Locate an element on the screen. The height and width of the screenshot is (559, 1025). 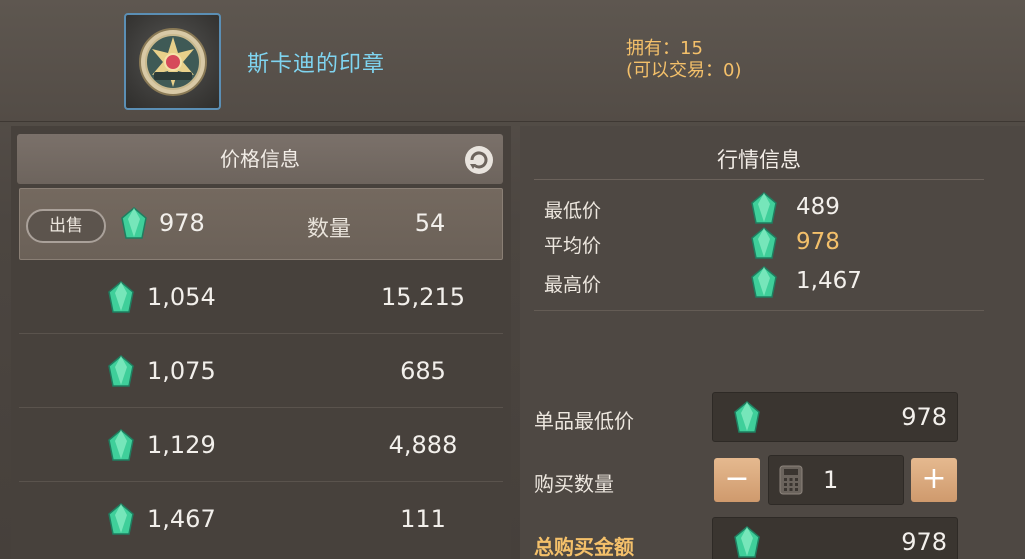
buy-quantity-label: 购买数量 is located at coordinates (574, 484).